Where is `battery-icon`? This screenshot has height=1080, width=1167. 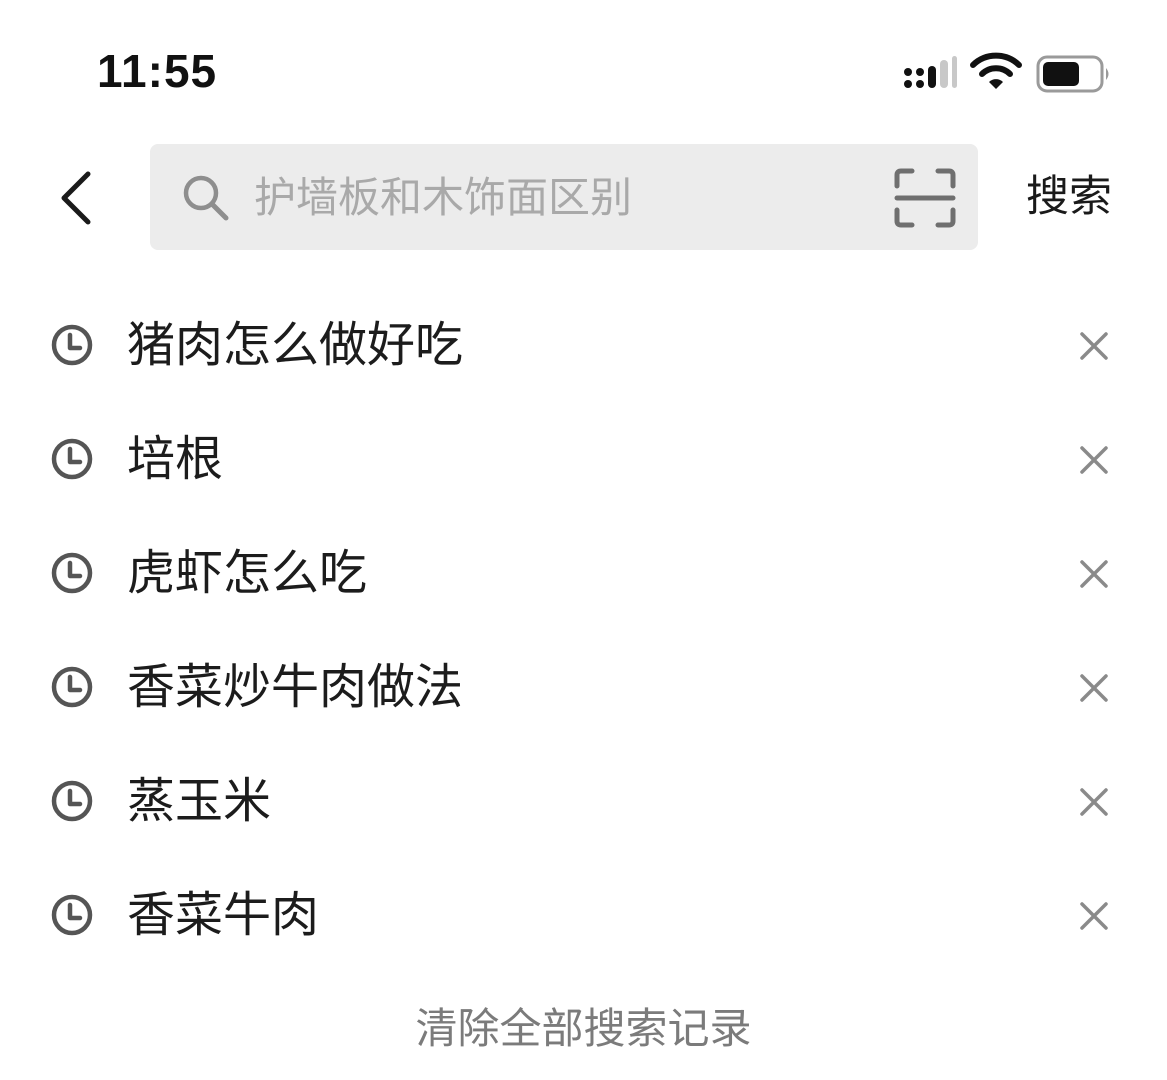 battery-icon is located at coordinates (1072, 74).